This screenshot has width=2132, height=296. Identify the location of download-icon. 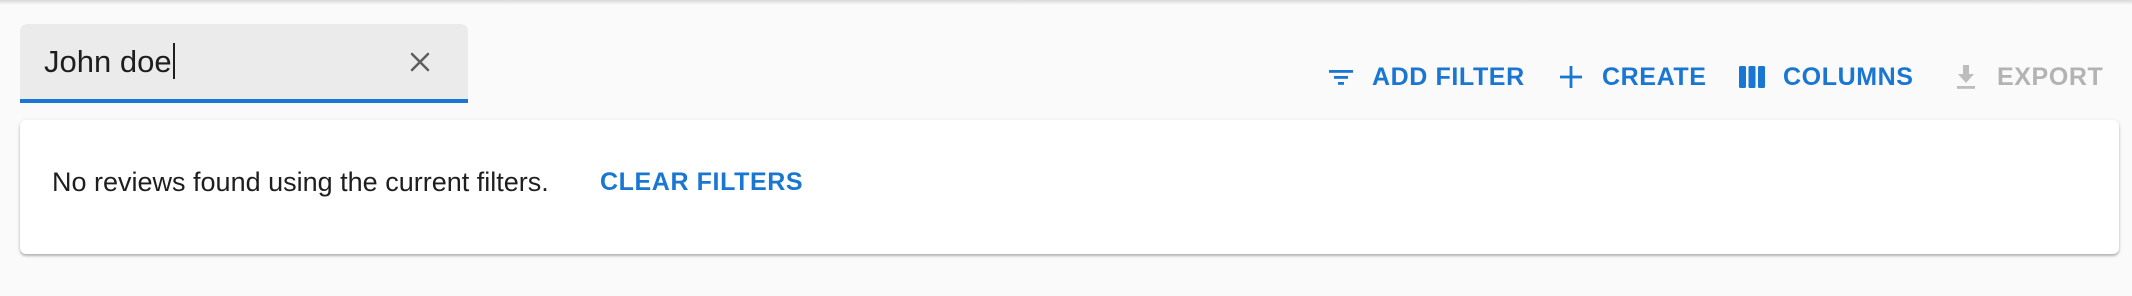
(1966, 77).